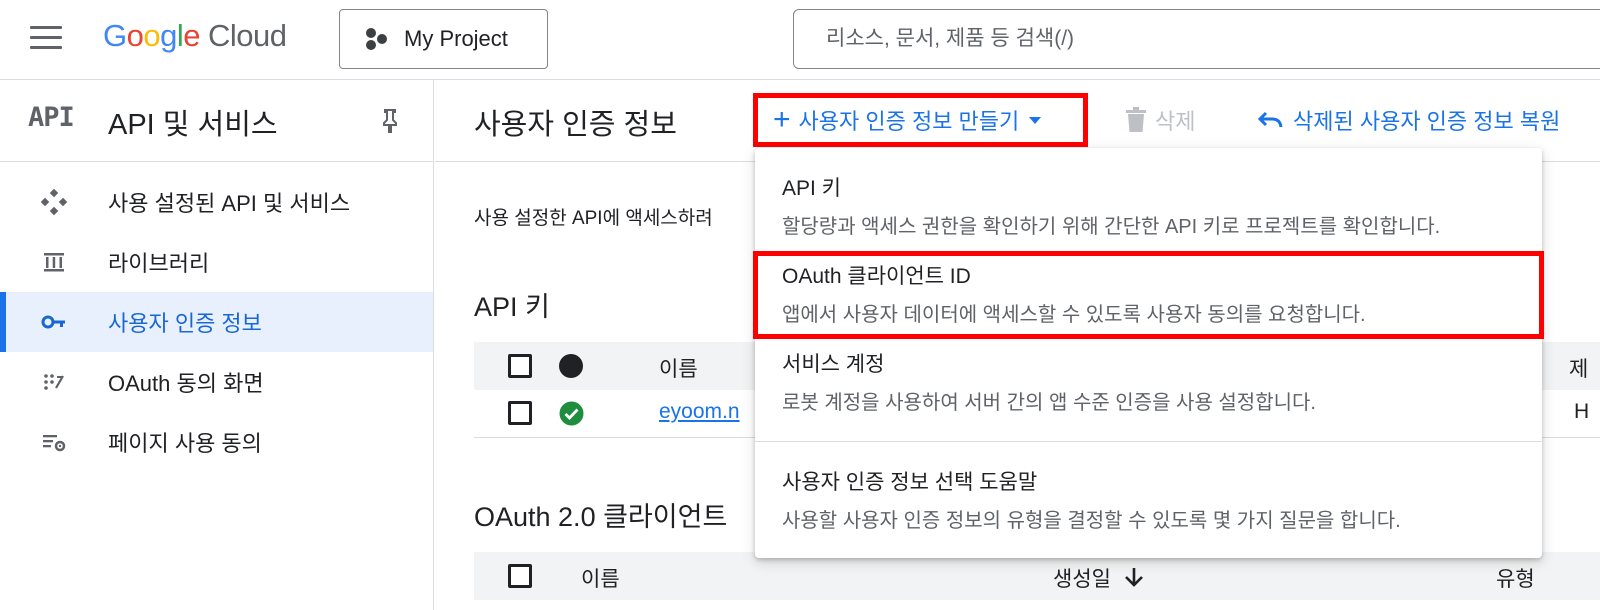 Image resolution: width=1600 pixels, height=610 pixels. I want to click on sidebar-item-label: OAuth 동의 화면, so click(186, 383).